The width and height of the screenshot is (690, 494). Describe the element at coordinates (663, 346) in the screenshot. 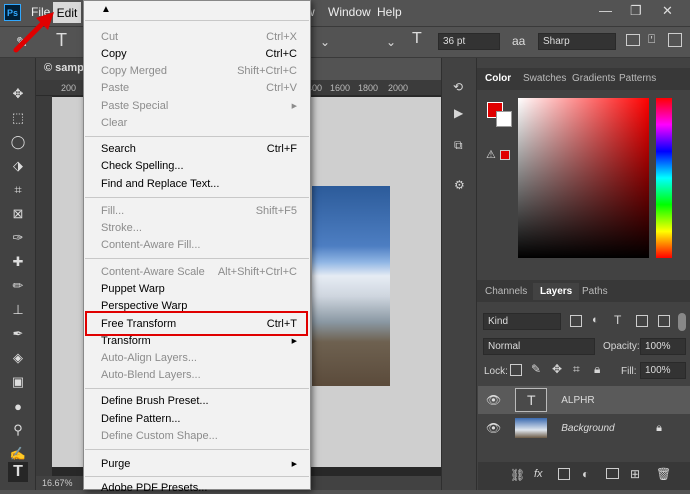

I see `opacity-field: 100%` at that location.